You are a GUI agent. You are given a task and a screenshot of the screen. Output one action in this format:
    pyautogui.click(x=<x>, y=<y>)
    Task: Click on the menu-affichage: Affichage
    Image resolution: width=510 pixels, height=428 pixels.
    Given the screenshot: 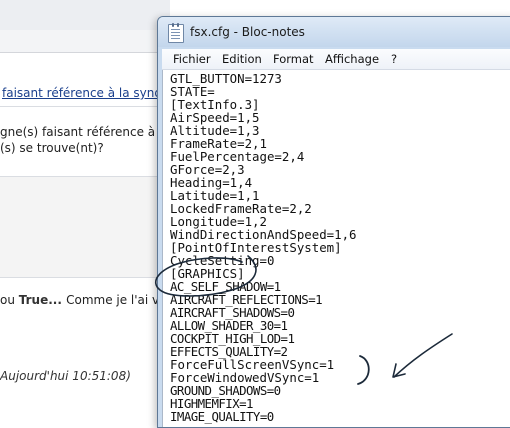 What is the action you would take?
    pyautogui.click(x=352, y=59)
    